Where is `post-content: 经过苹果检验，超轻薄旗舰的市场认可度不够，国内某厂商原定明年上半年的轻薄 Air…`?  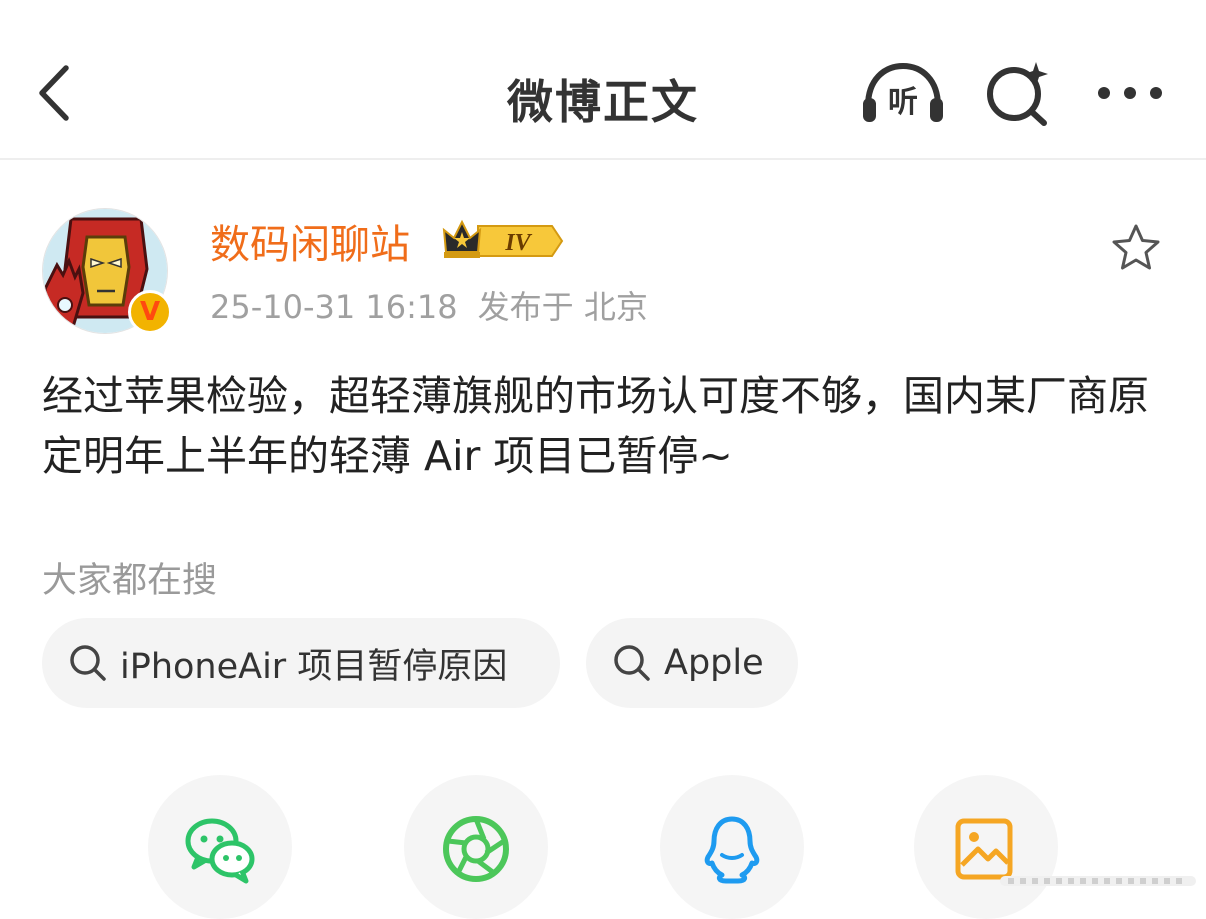 post-content: 经过苹果检验，超轻薄旗舰的市场认可度不够，国内某厂商原定明年上半年的轻薄 Air… is located at coordinates (595, 426).